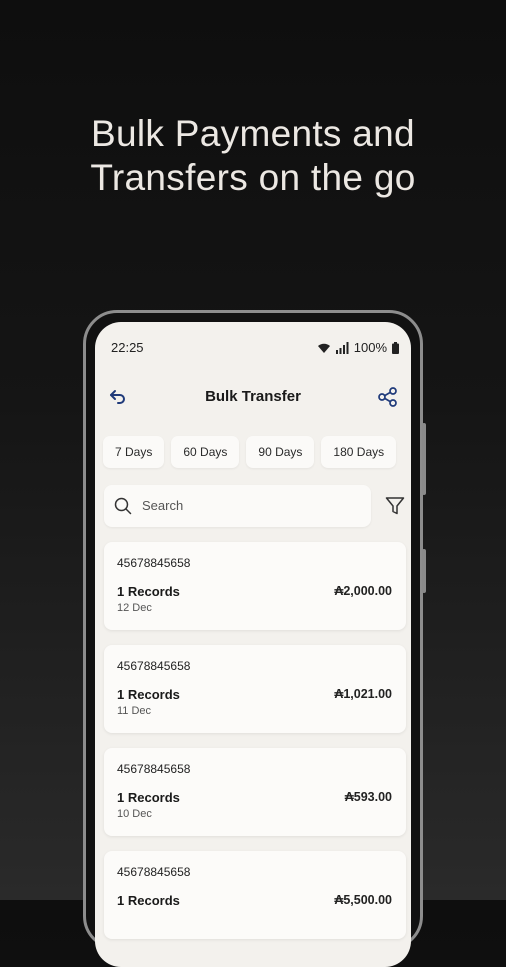 This screenshot has width=506, height=967. What do you see at coordinates (255, 895) in the screenshot?
I see `transaction-card: 45678845658 1 Records ₳5,500.00` at bounding box center [255, 895].